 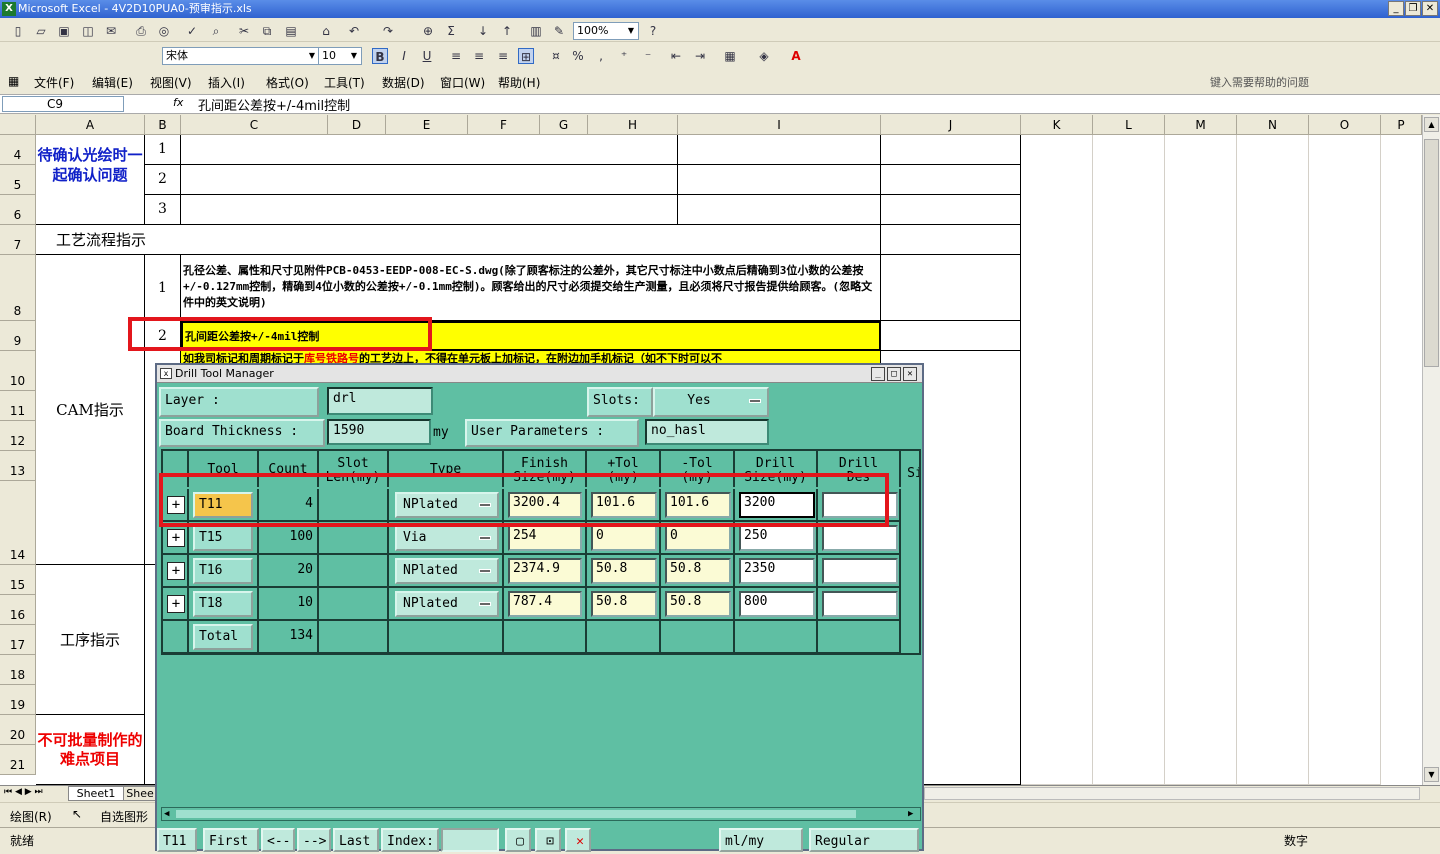 What do you see at coordinates (1345, 125) in the screenshot?
I see `col-header-o: O` at bounding box center [1345, 125].